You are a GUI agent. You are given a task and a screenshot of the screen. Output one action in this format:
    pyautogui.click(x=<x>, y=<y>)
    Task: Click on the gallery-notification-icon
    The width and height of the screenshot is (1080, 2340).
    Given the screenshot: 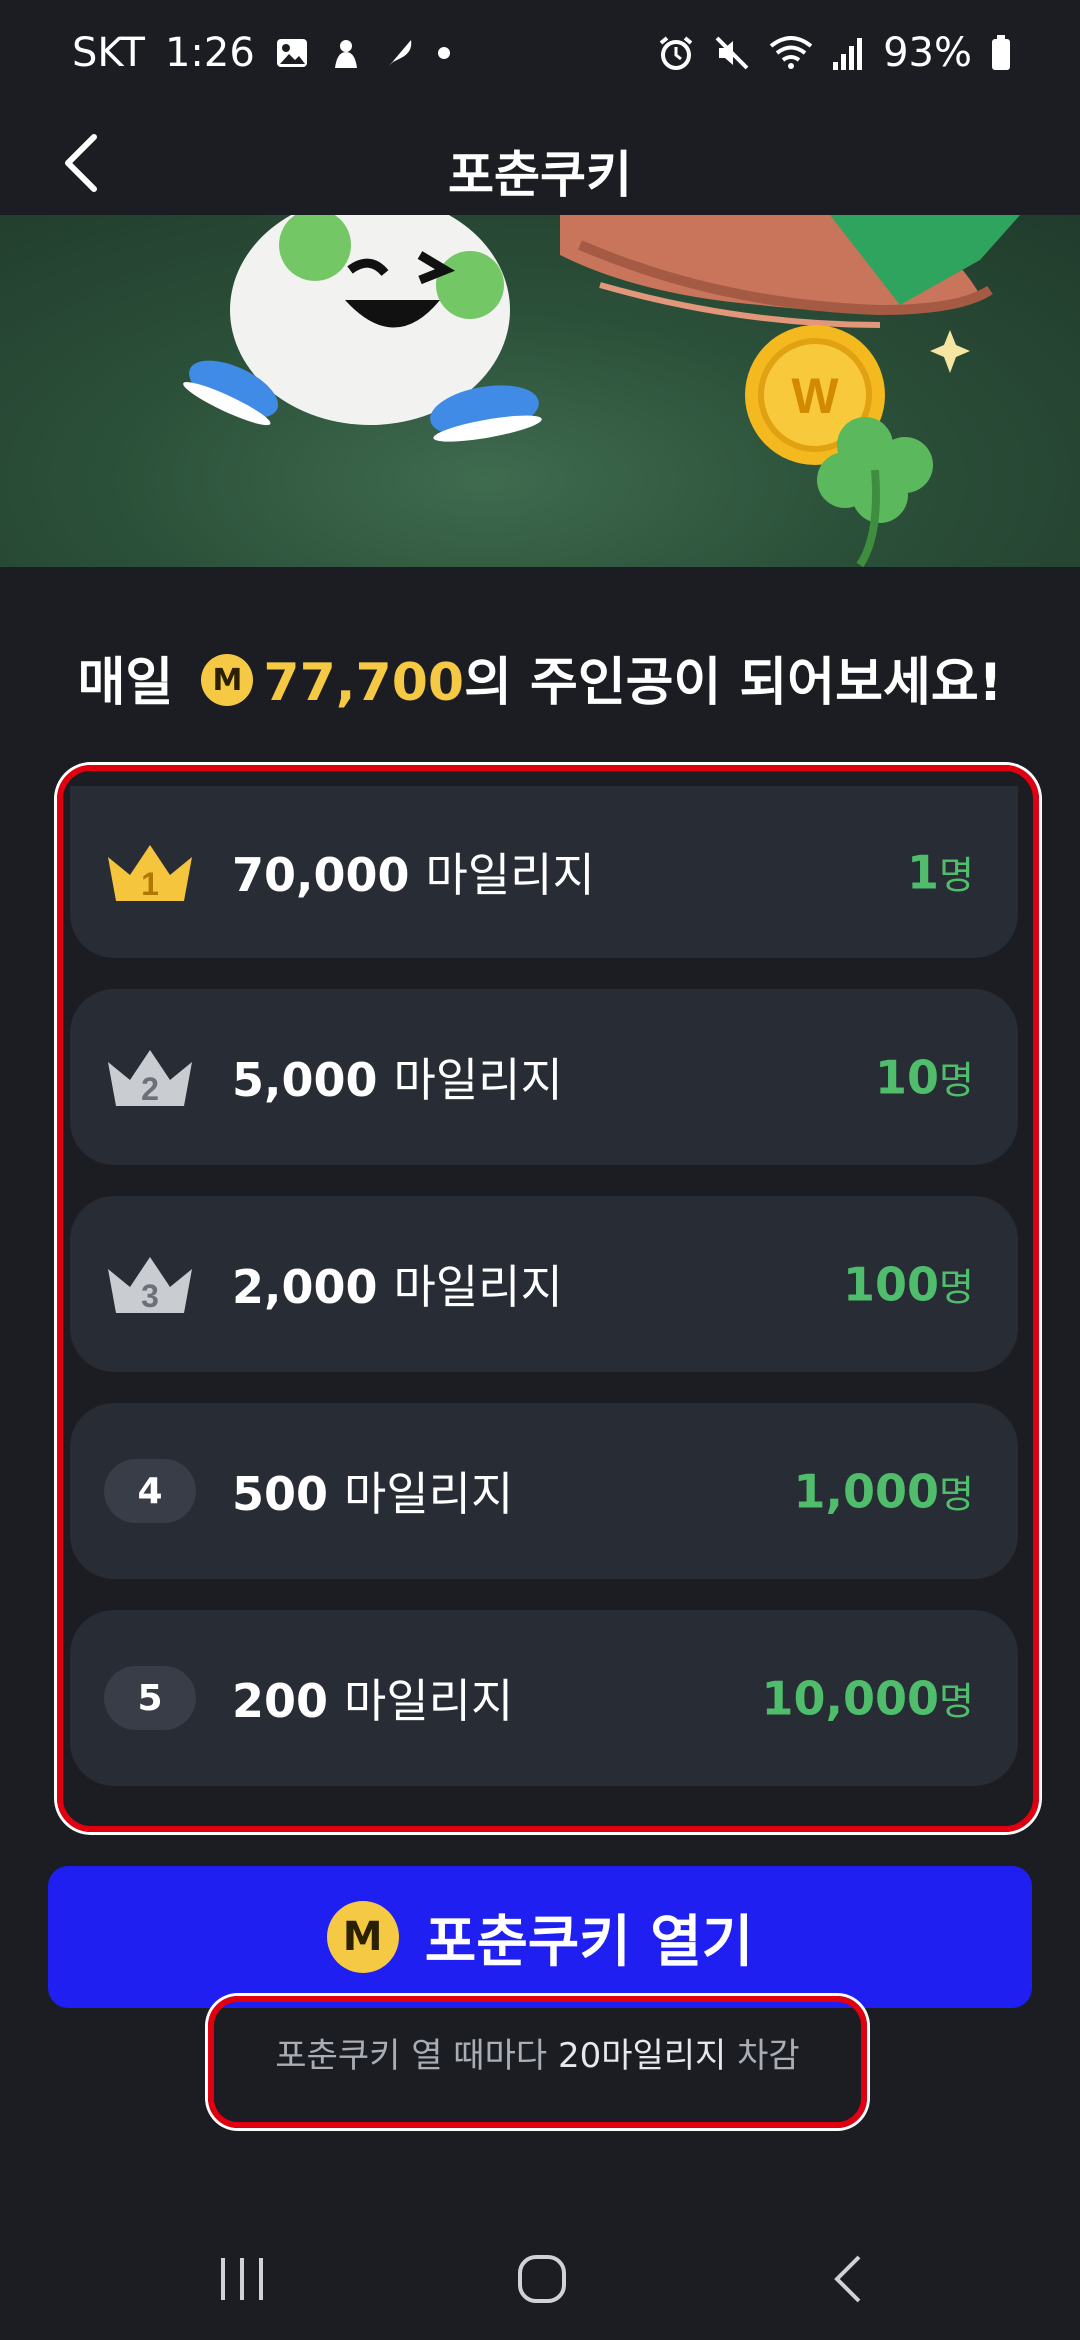 What is the action you would take?
    pyautogui.click(x=291, y=53)
    